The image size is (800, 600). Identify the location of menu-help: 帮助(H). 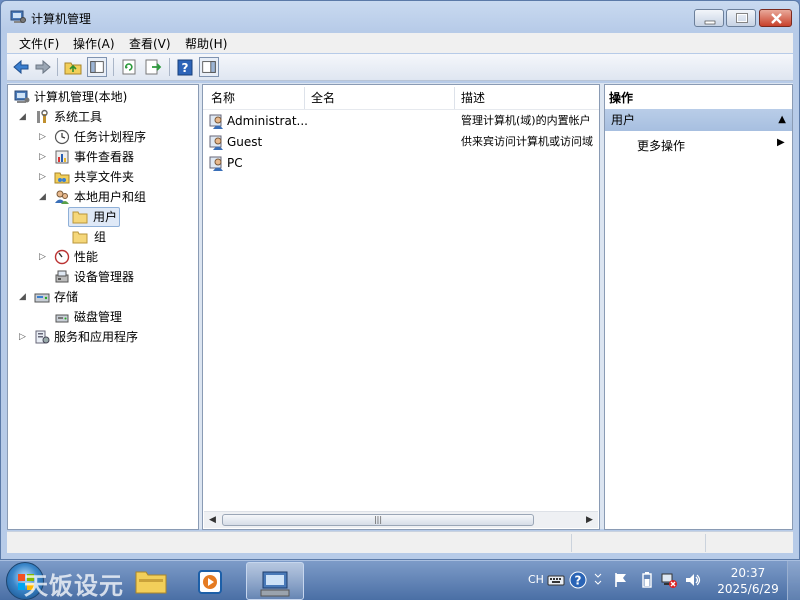
(206, 43).